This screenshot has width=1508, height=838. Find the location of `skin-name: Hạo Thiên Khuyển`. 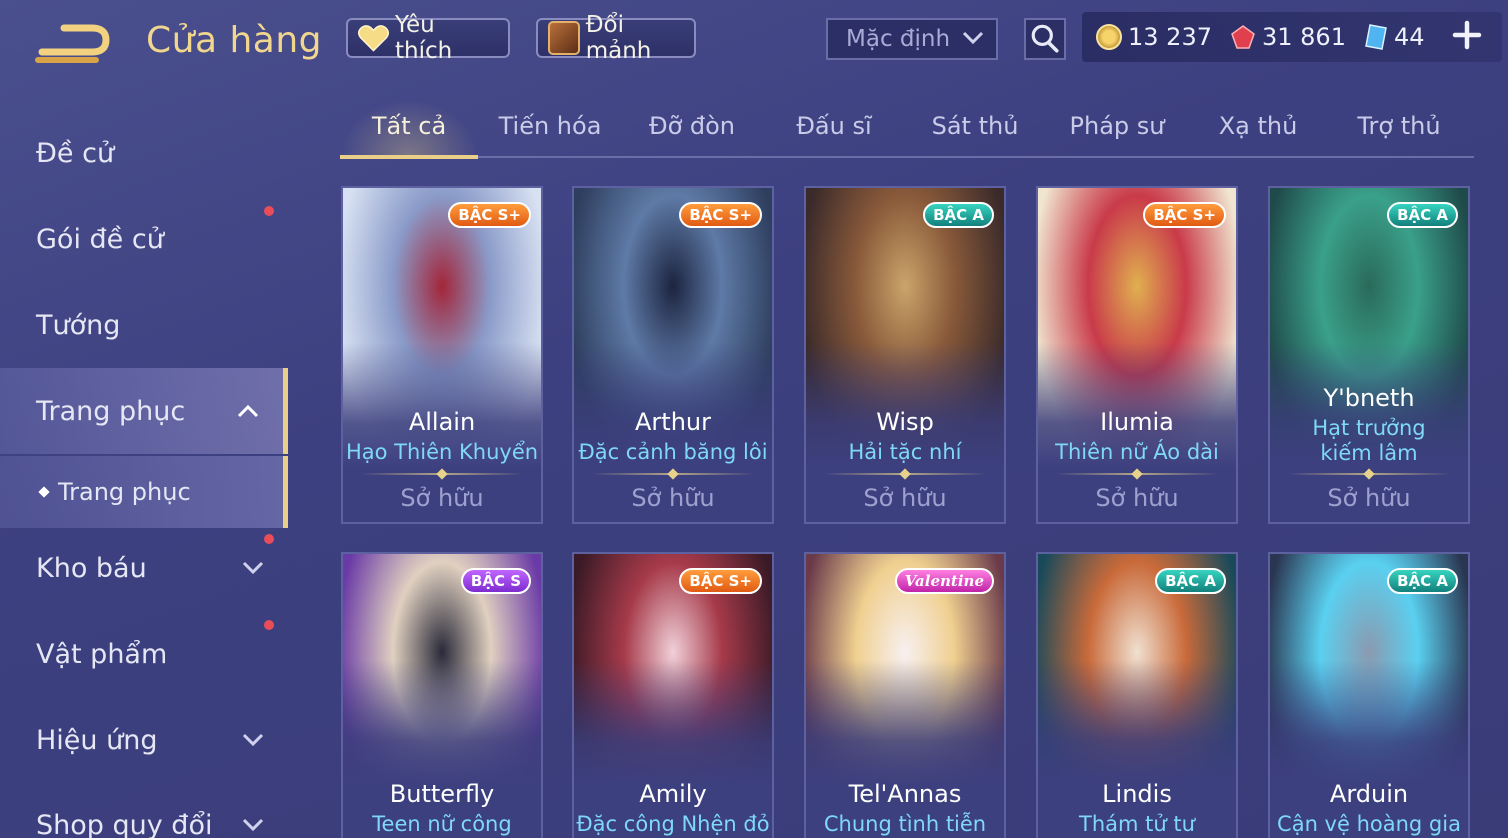

skin-name: Hạo Thiên Khuyển is located at coordinates (442, 452).